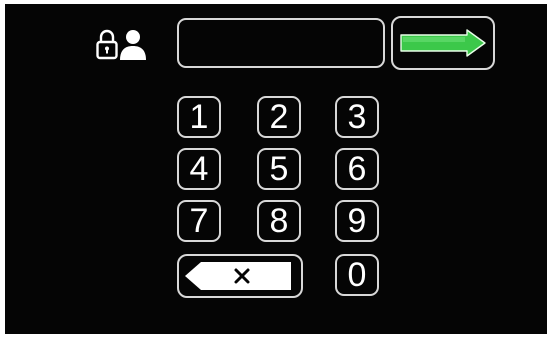 This screenshot has width=552, height=338. I want to click on backspace-icon, so click(238, 276).